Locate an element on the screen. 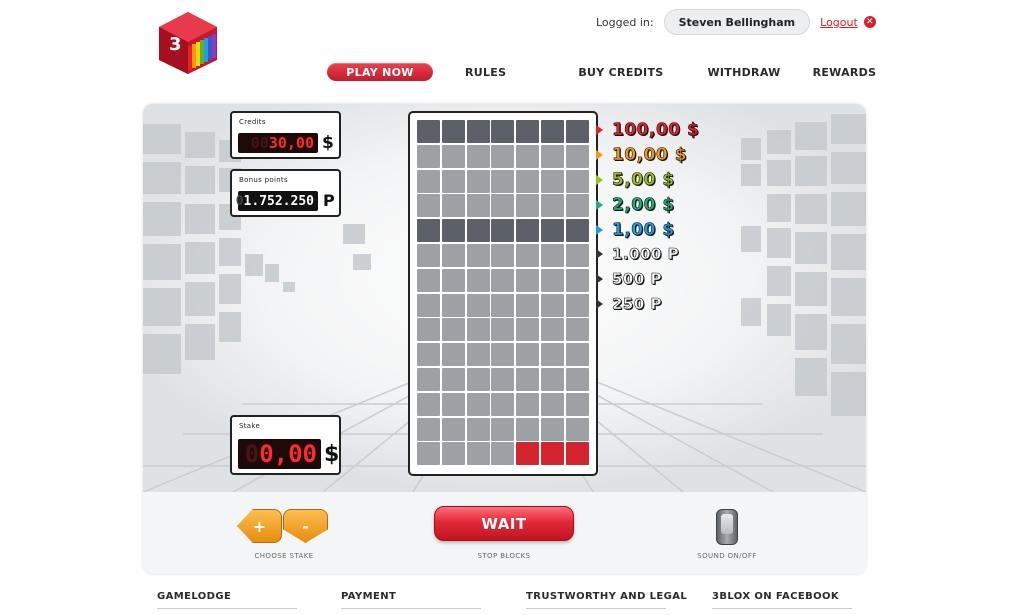 Image resolution: width=1020 pixels, height=615 pixels. stake-increase-button: + is located at coordinates (259, 526).